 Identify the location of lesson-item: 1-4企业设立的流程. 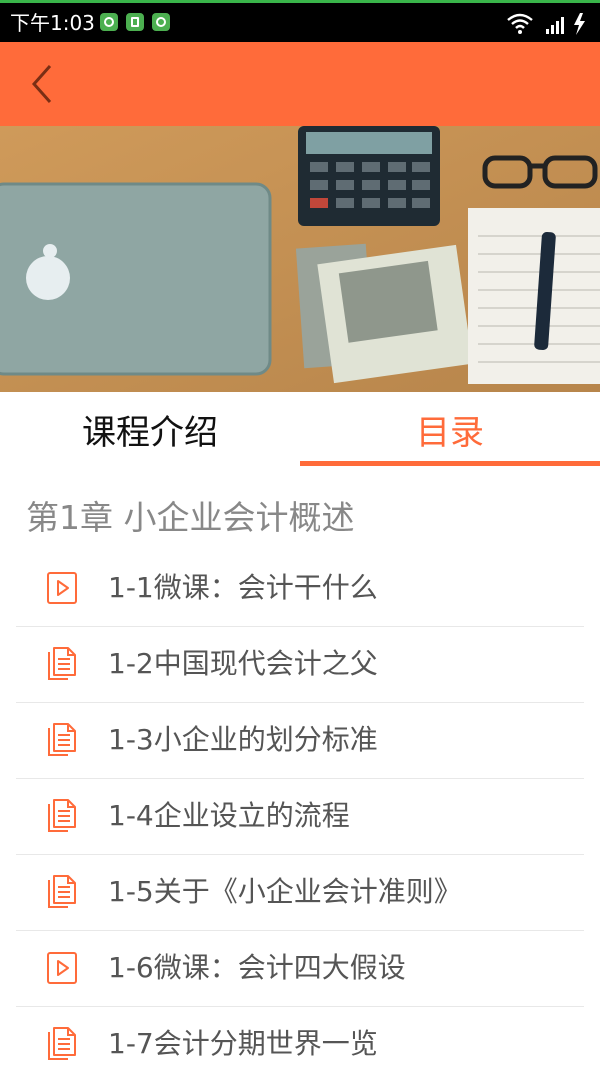
(300, 817).